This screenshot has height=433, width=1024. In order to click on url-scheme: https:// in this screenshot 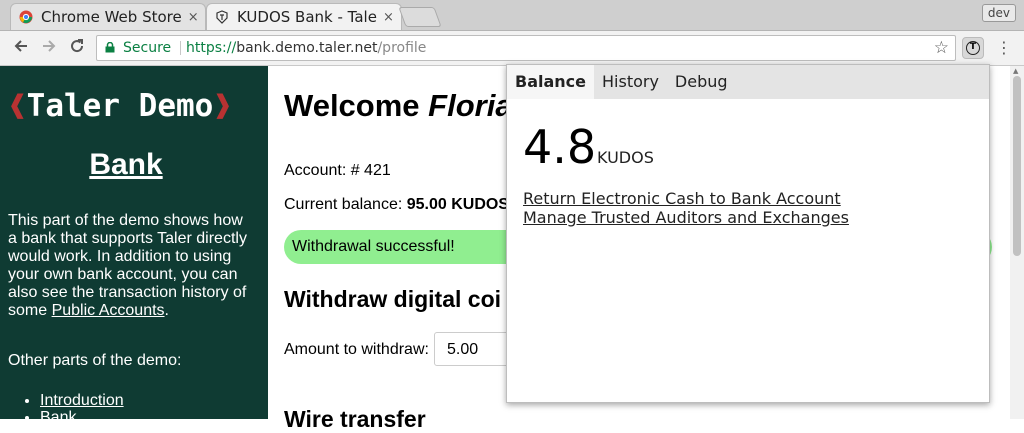, I will do `click(211, 48)`.